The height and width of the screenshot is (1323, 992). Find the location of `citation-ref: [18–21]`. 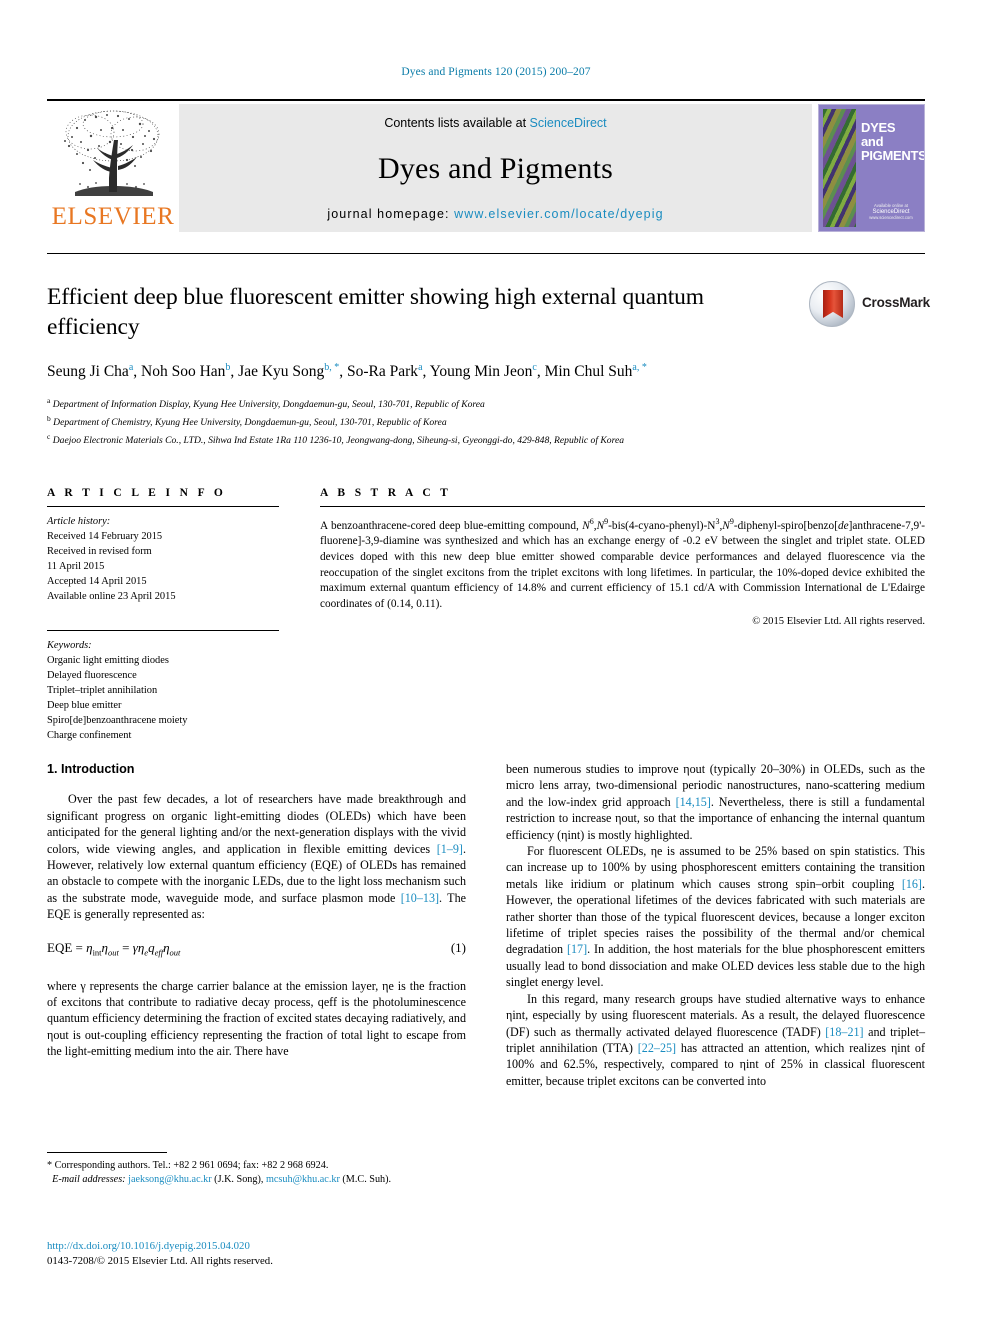

citation-ref: [18–21] is located at coordinates (844, 1032).